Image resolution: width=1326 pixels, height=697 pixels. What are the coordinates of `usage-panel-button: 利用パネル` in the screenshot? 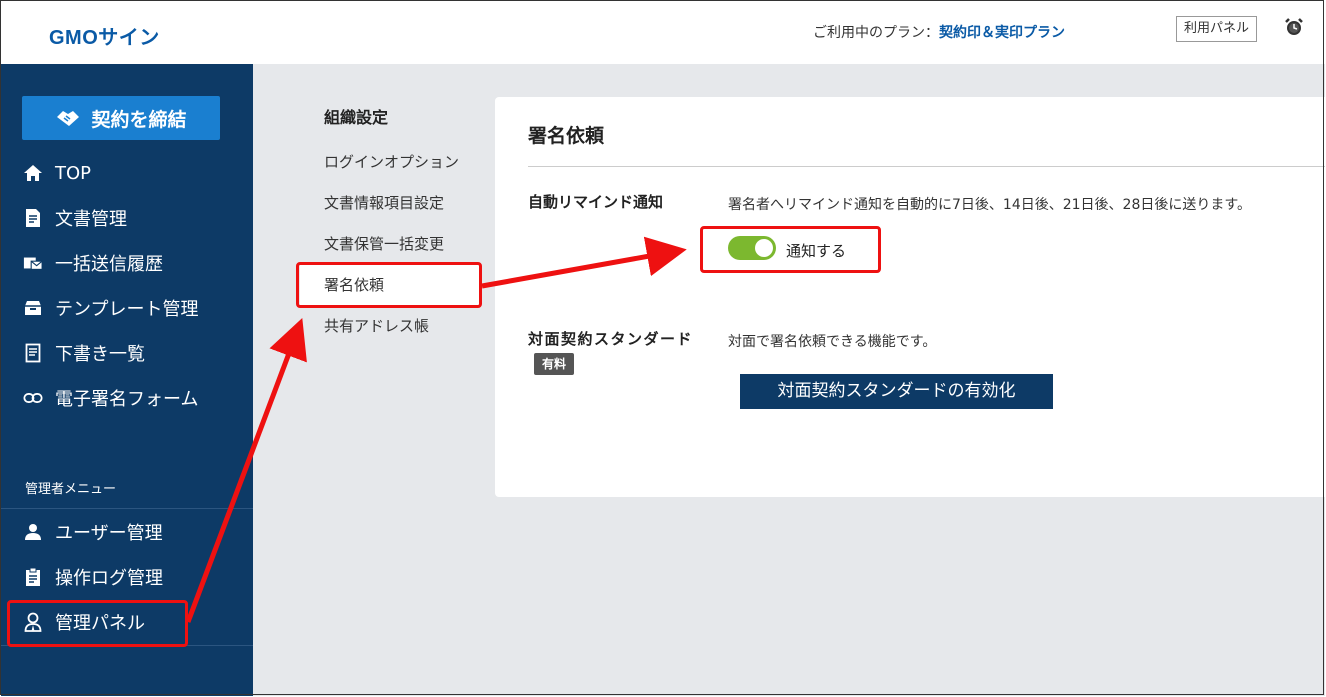 It's located at (1217, 29).